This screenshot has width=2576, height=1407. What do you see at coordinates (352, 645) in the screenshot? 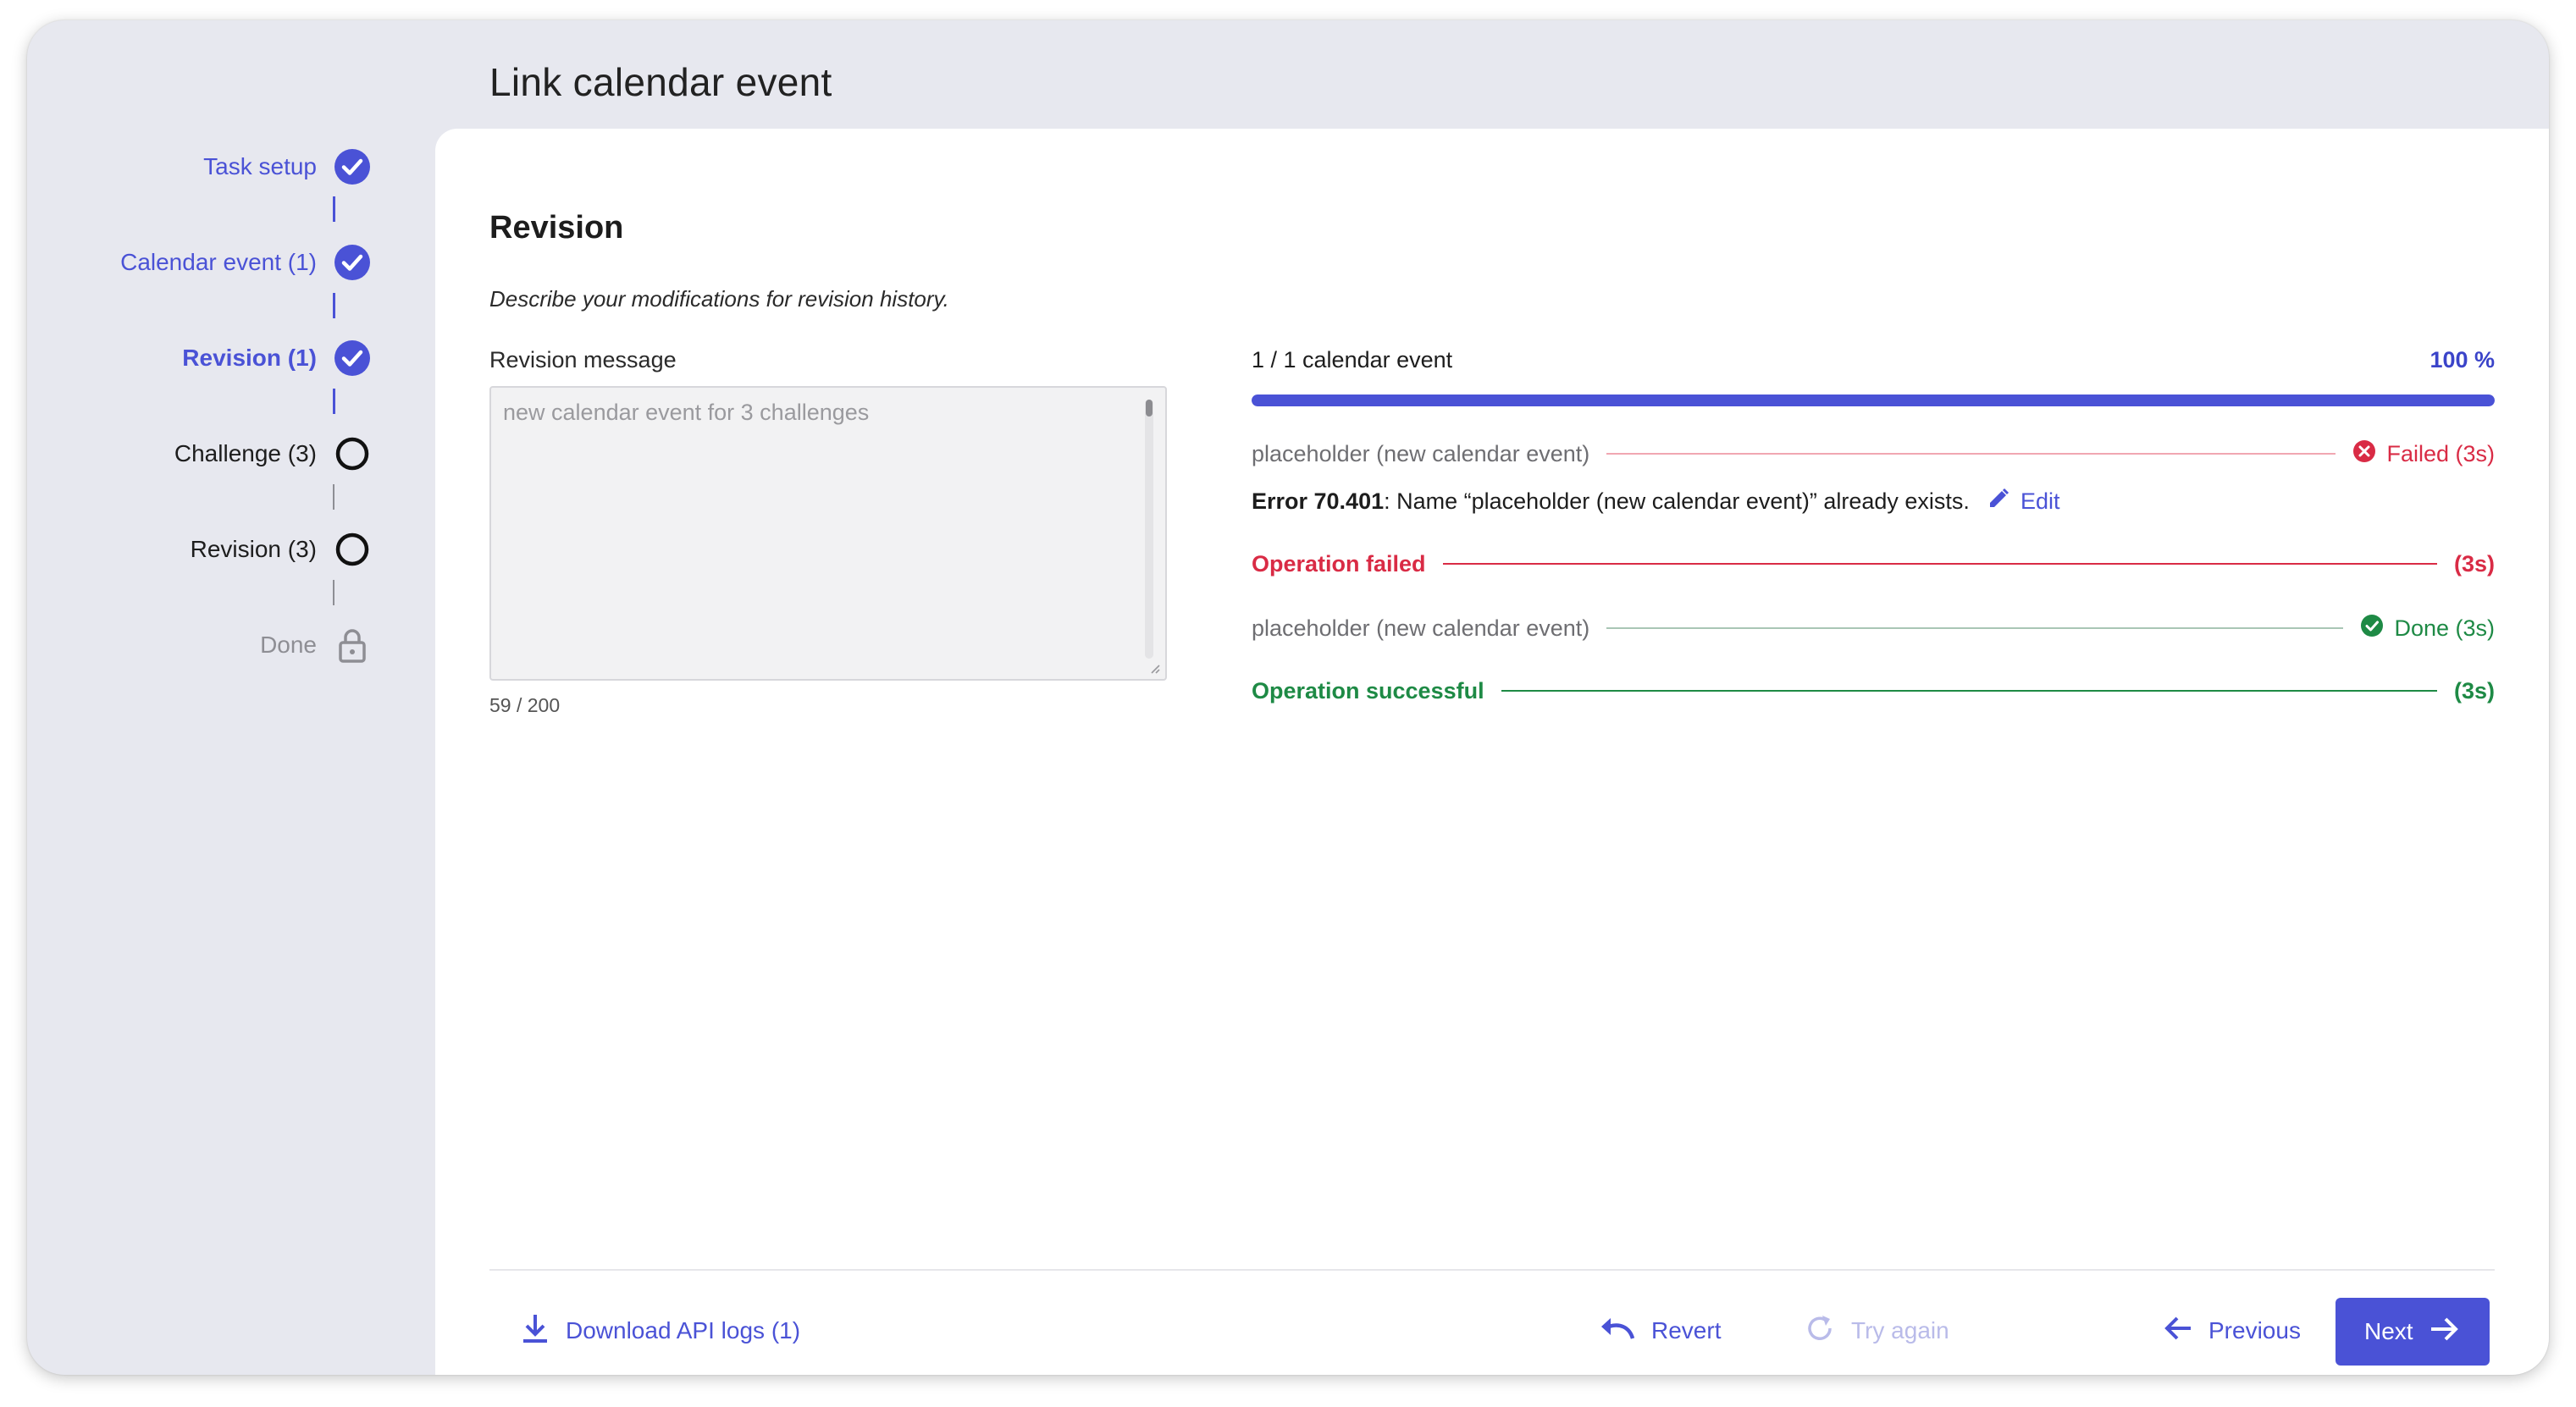
I see `lock-icon` at bounding box center [352, 645].